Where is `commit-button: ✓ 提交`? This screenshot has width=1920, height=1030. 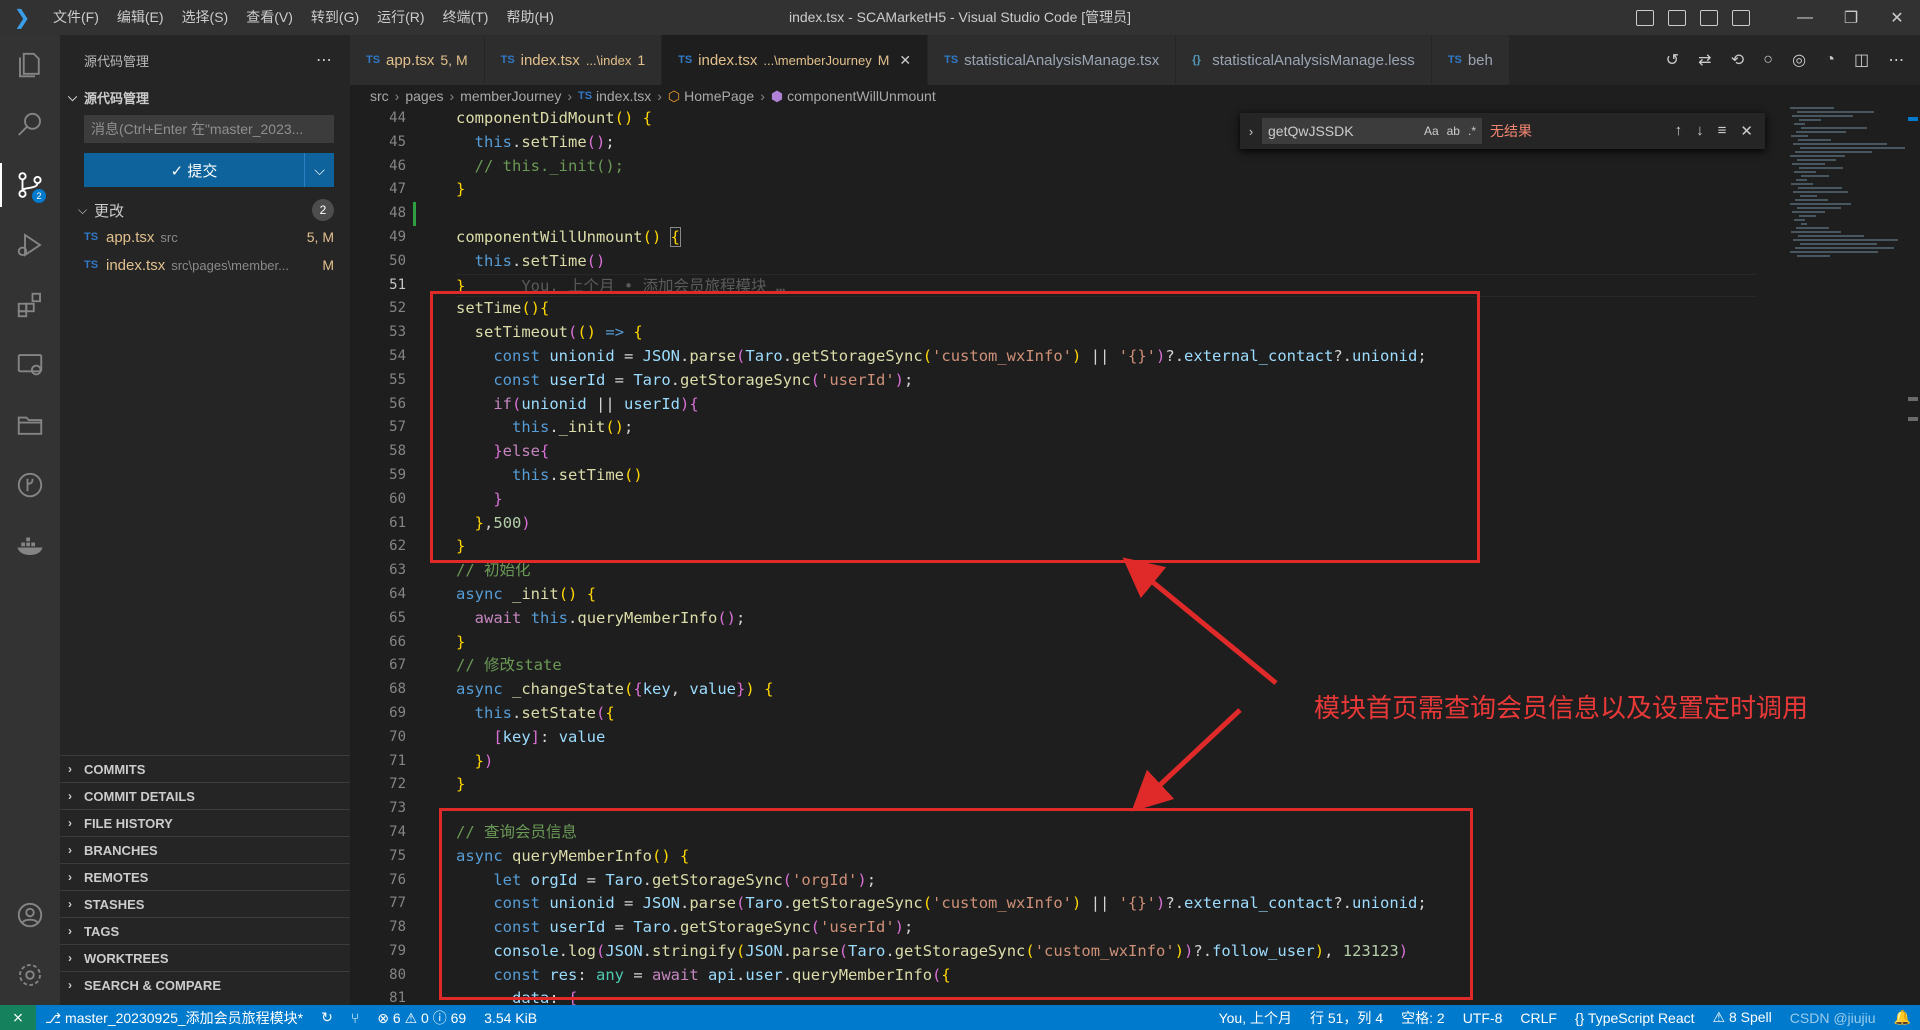
commit-button: ✓ 提交 is located at coordinates (194, 170).